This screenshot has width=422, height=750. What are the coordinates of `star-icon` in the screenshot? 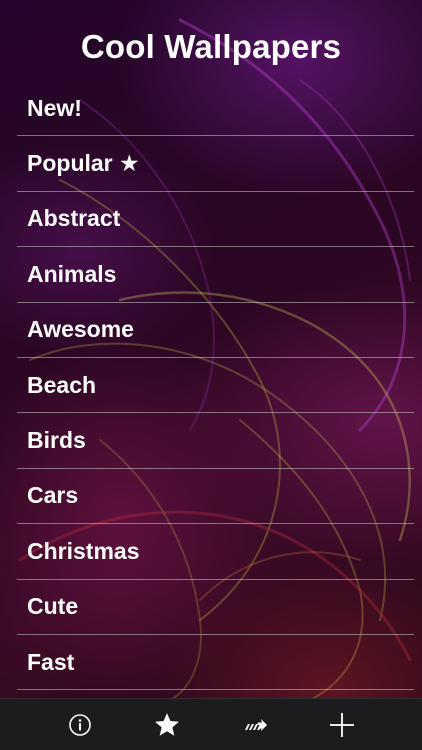 It's located at (167, 724).